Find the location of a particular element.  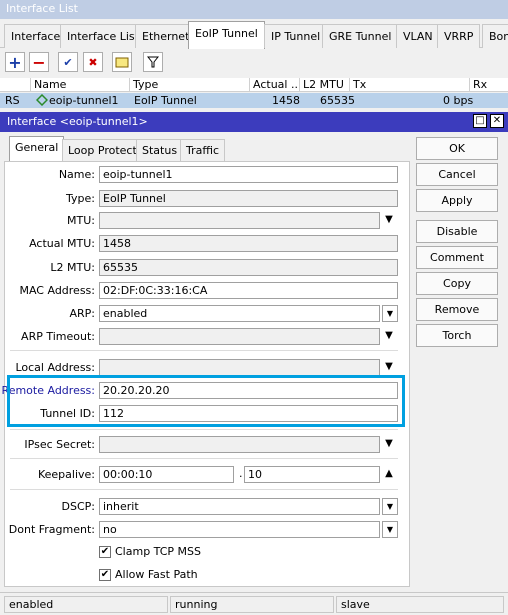

ipsec-secret-label: IPsec Secret: is located at coordinates (59, 444).